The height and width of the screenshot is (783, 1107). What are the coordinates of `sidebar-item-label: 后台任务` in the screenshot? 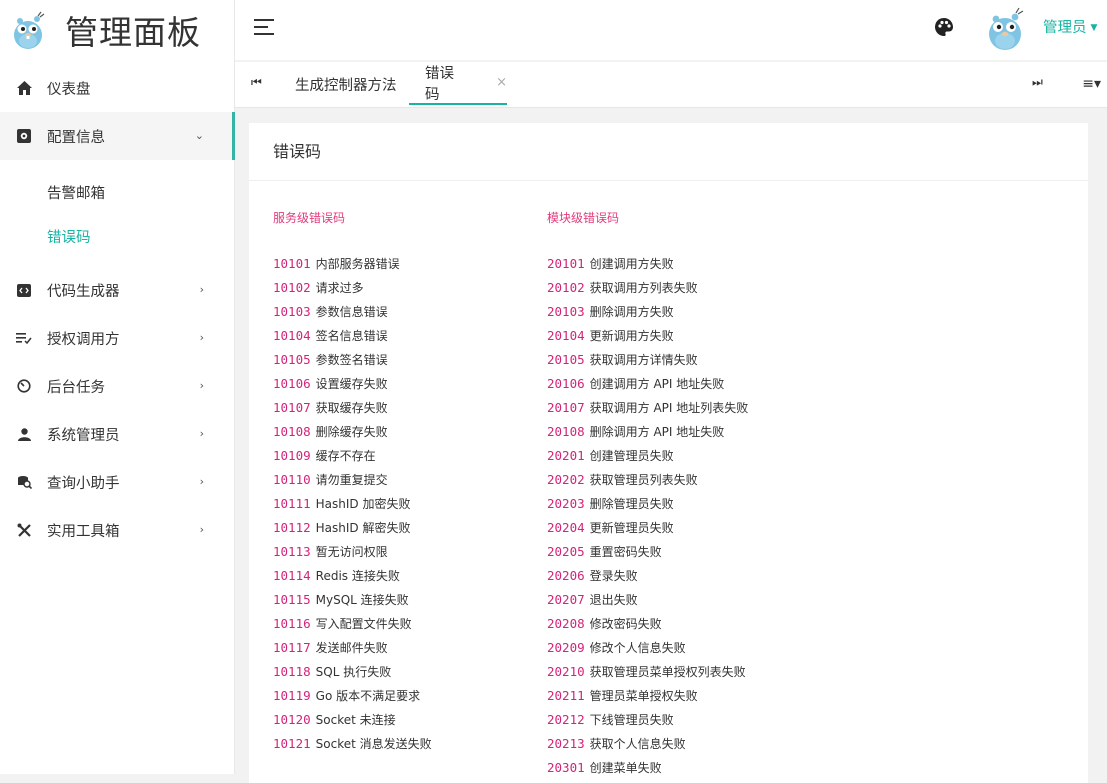 It's located at (76, 387).